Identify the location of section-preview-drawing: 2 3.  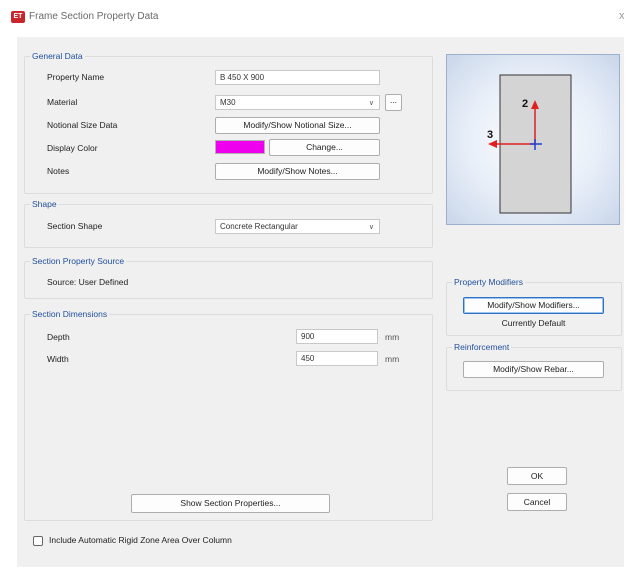
(529, 144).